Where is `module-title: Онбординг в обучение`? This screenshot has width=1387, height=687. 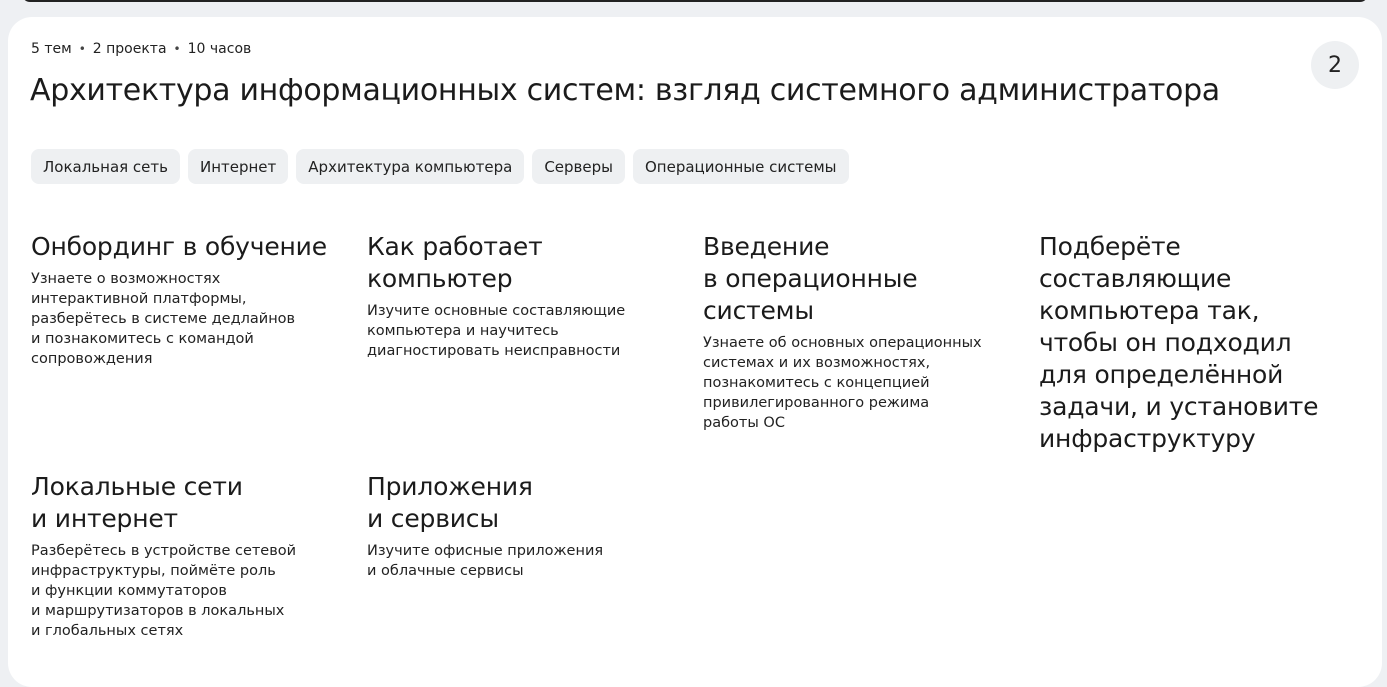 module-title: Онбординг в обучение is located at coordinates (186, 247).